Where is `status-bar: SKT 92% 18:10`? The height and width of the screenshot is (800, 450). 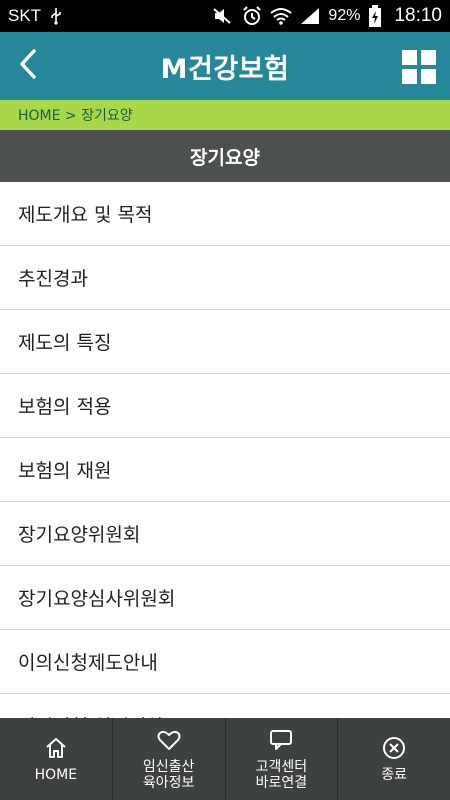 status-bar: SKT 92% 18:10 is located at coordinates (225, 16).